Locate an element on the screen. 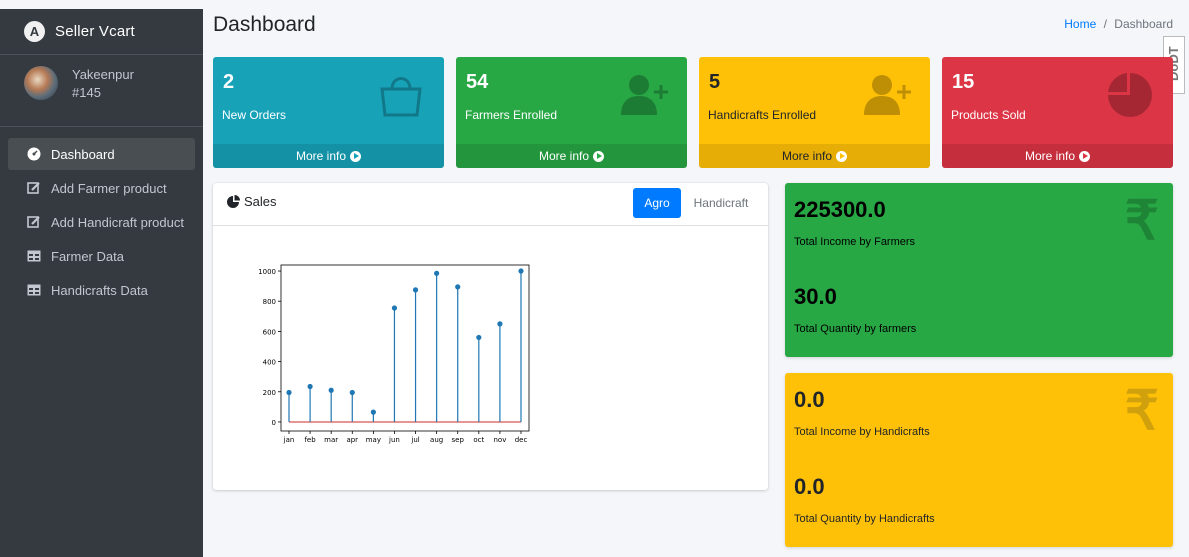 This screenshot has width=1189, height=557. shopping-bag-icon is located at coordinates (401, 97).